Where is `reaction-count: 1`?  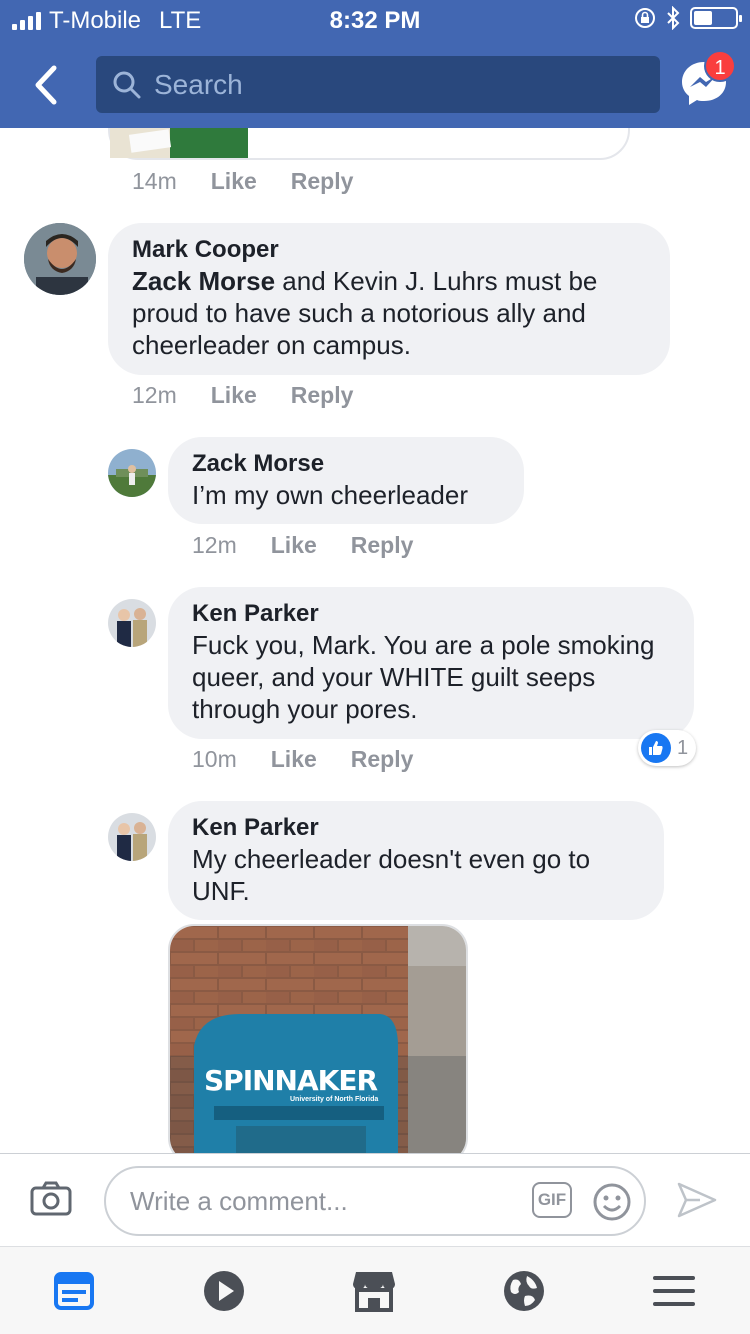 reaction-count: 1 is located at coordinates (667, 748).